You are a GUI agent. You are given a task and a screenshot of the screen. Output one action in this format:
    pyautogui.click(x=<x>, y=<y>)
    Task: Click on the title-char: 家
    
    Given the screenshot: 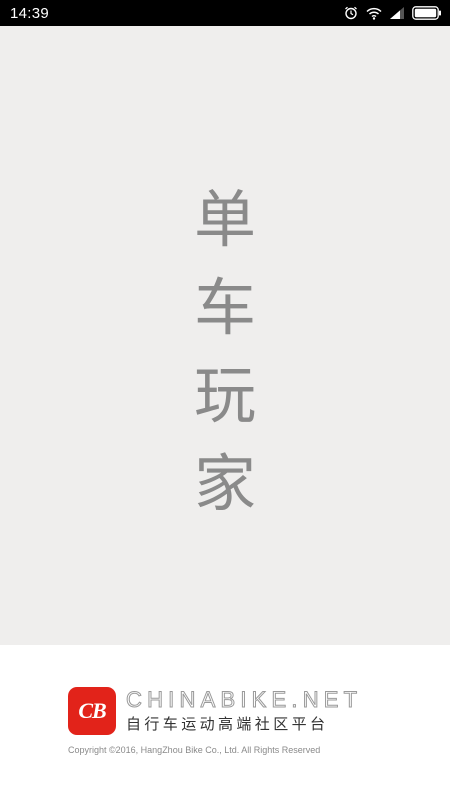 What is the action you would take?
    pyautogui.click(x=224, y=483)
    